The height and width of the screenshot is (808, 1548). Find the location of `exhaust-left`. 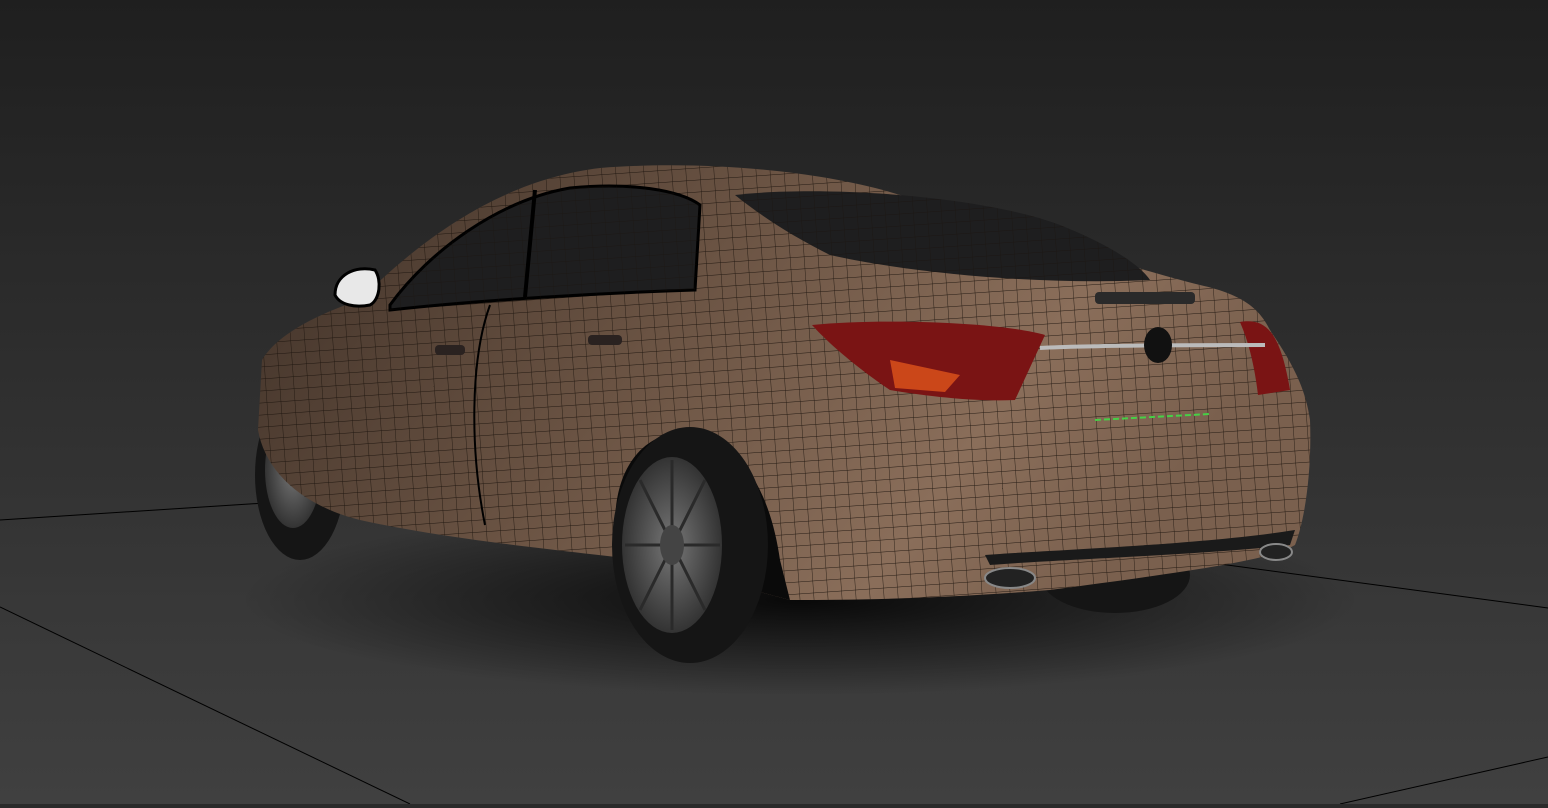

exhaust-left is located at coordinates (1010, 578).